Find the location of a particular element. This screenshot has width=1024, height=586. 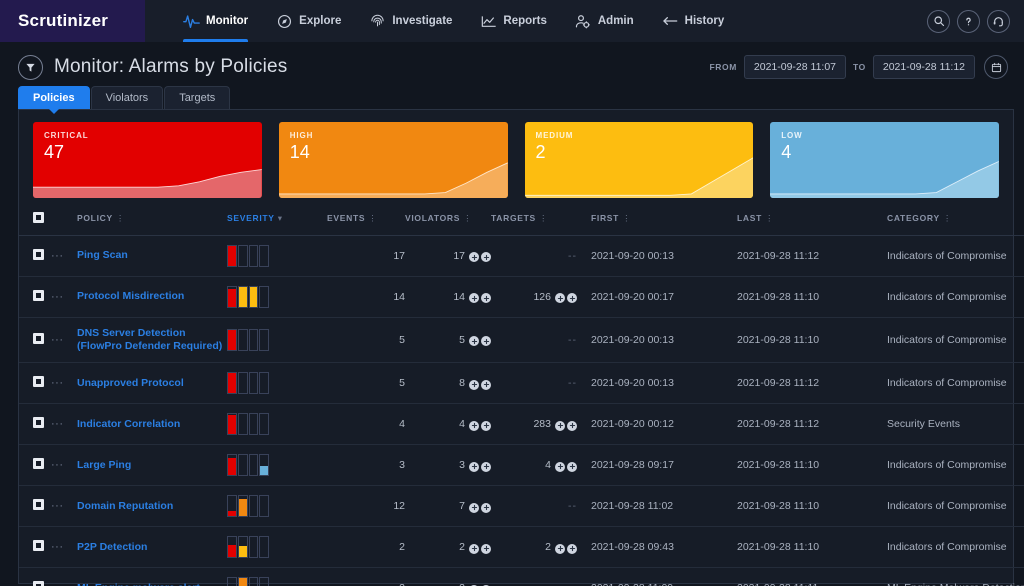

support-headset-icon is located at coordinates (998, 21).